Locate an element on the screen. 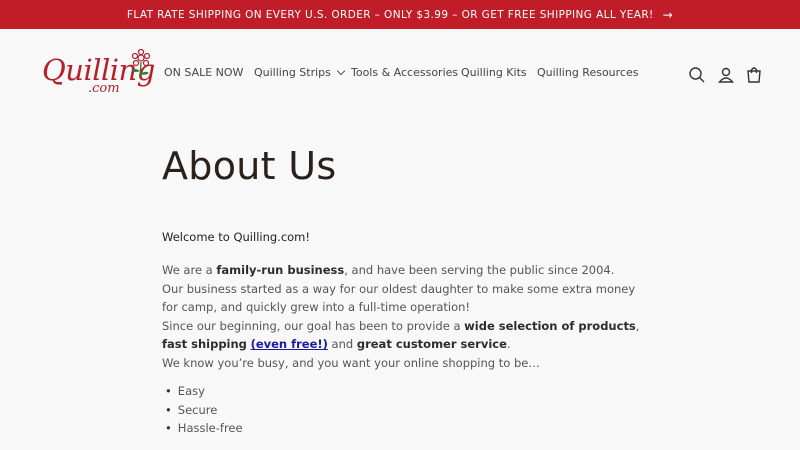 Image resolution: width=800 pixels, height=450 pixels. welcome-text: Welcome to Quilling.com! is located at coordinates (236, 237).